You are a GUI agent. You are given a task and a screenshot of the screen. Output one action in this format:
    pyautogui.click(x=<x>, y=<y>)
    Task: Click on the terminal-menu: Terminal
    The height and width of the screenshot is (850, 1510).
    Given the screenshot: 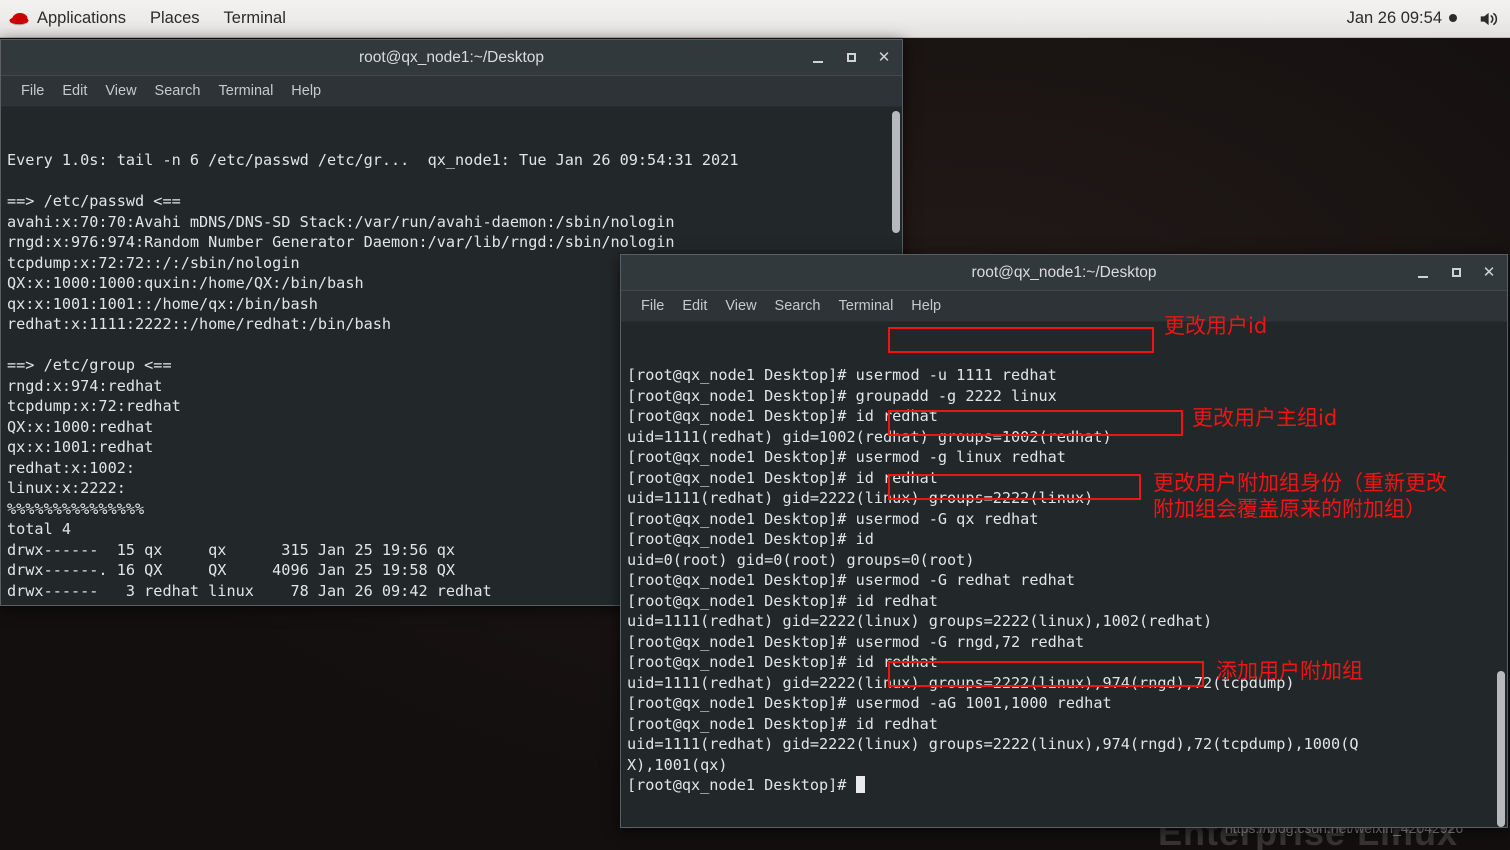 What is the action you would take?
    pyautogui.click(x=255, y=18)
    